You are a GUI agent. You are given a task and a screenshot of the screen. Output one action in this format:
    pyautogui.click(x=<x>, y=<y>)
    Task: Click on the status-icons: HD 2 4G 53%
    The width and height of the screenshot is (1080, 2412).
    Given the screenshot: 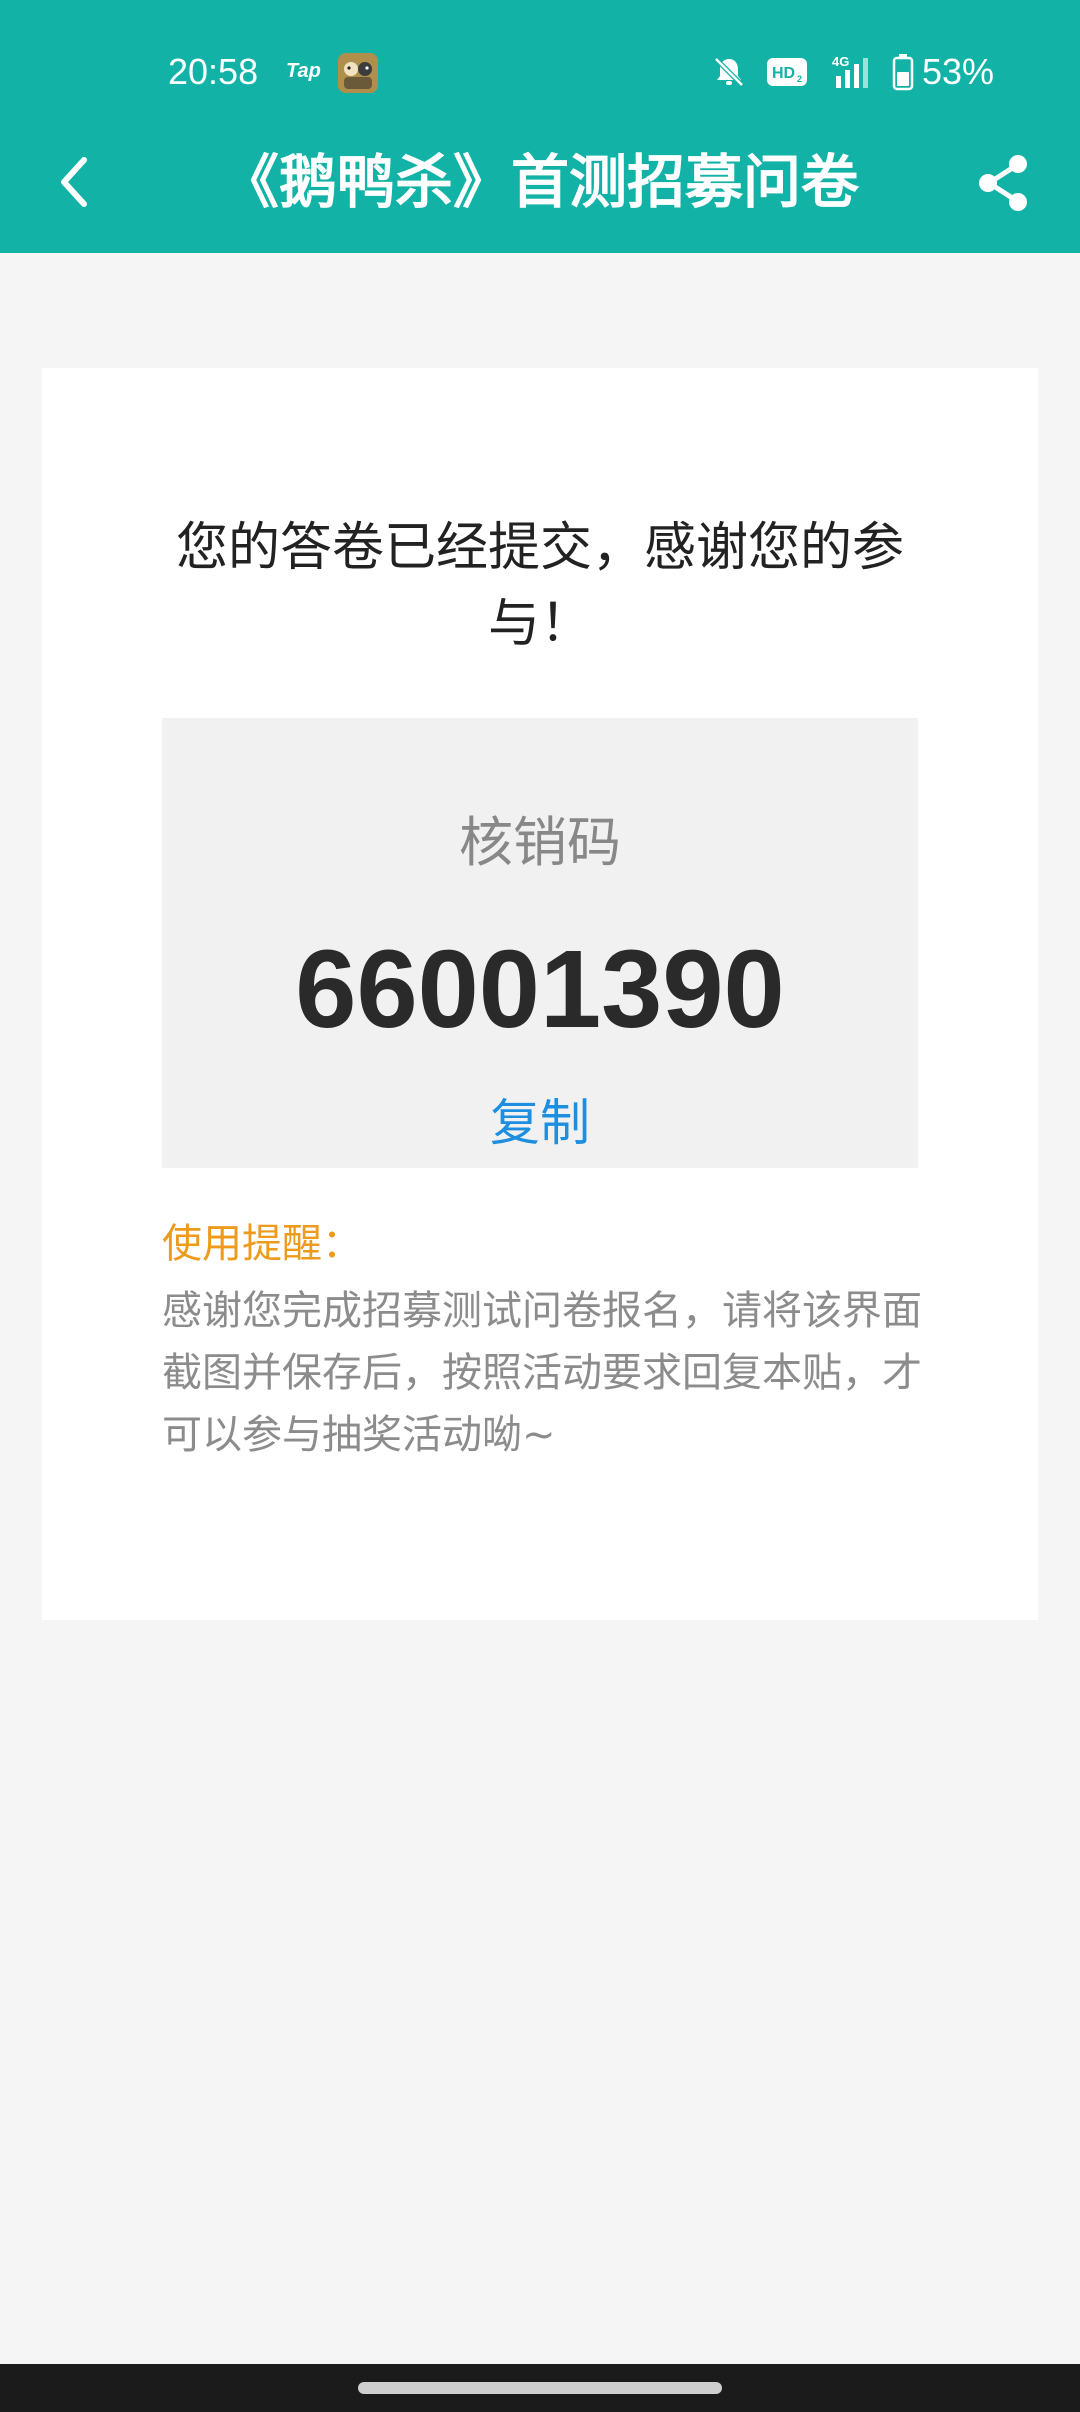 What is the action you would take?
    pyautogui.click(x=843, y=72)
    